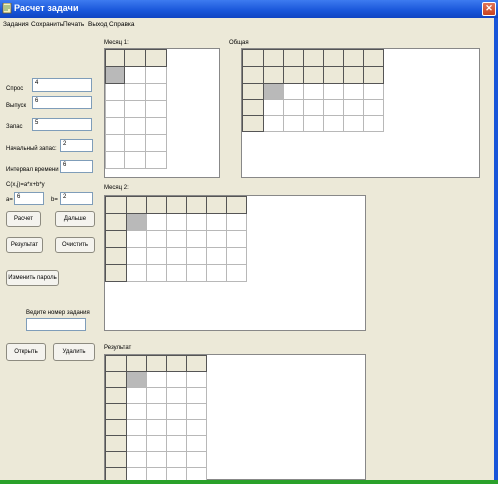 The height and width of the screenshot is (484, 498). I want to click on open-button-label: Открыть, so click(26, 352).